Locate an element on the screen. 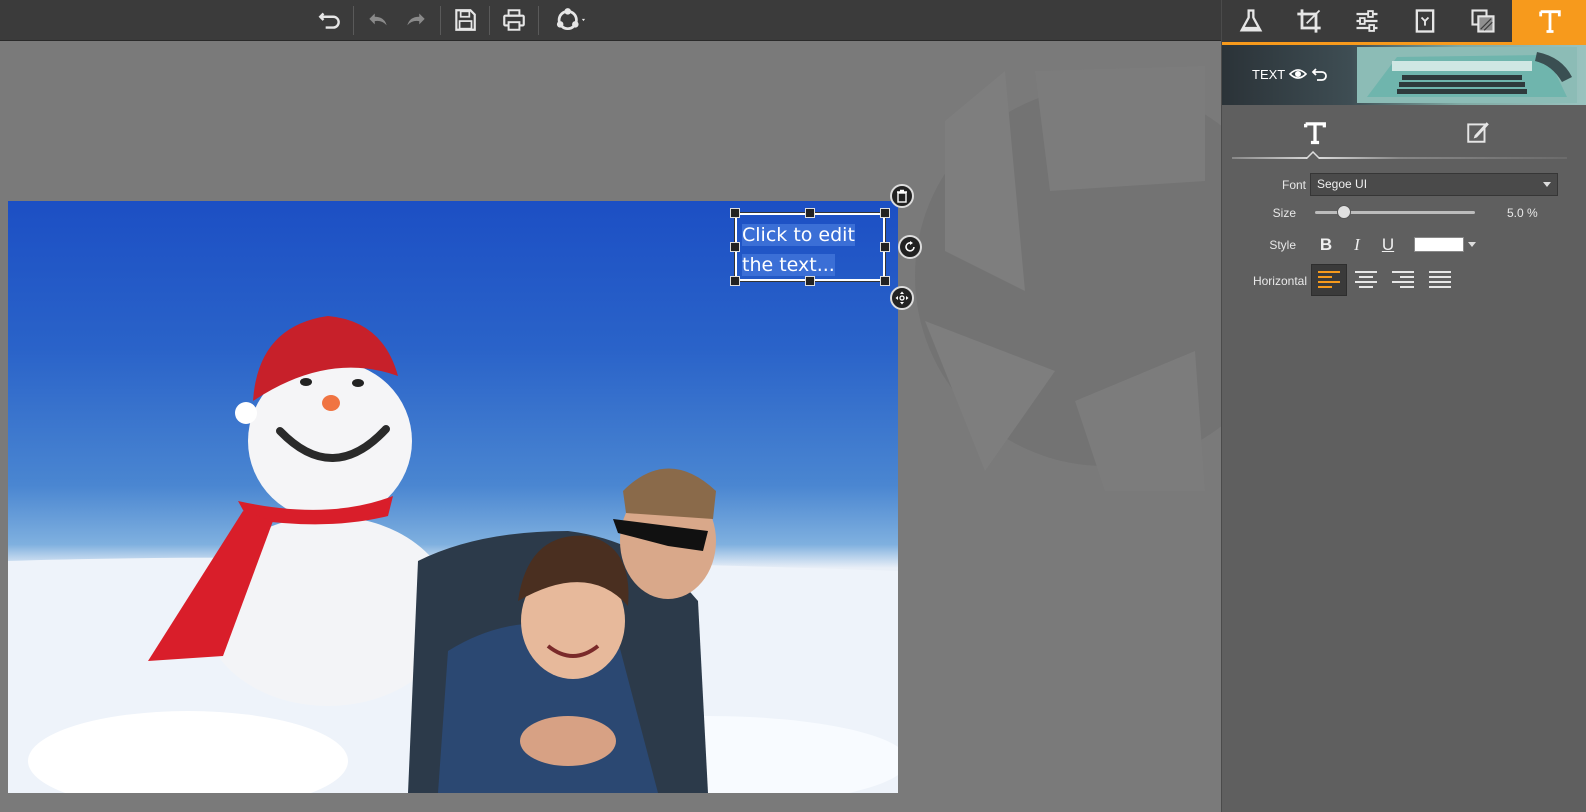 This screenshot has width=1586, height=812. crop-icon is located at coordinates (1309, 21).